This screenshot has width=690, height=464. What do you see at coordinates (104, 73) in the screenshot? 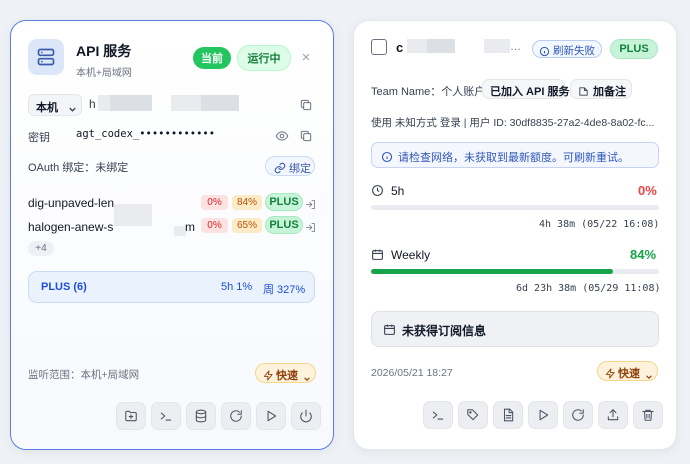
I see `card-subtitle: 本机+局域网` at bounding box center [104, 73].